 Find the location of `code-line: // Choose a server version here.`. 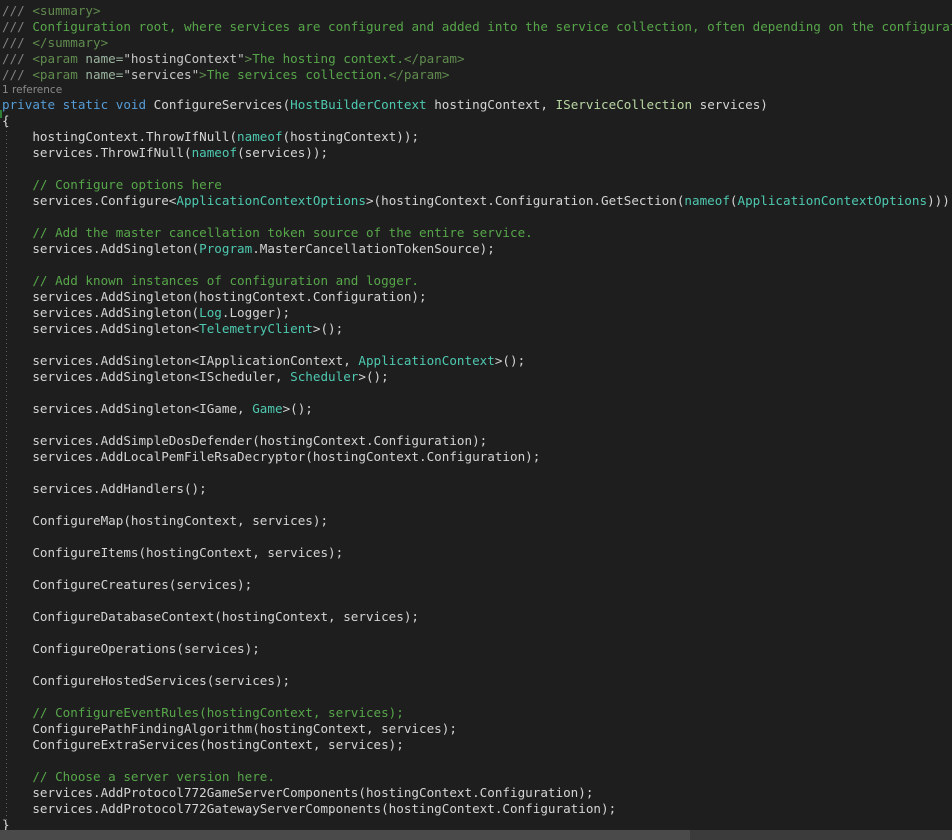

code-line: // Choose a server version here. is located at coordinates (476, 777).